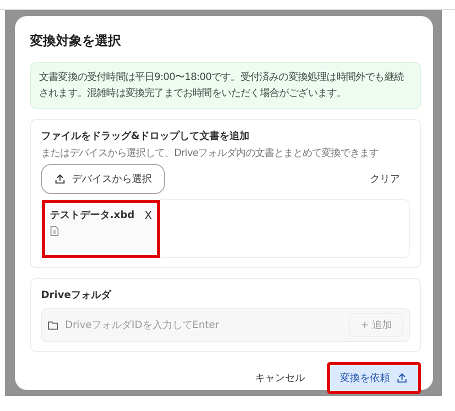 The height and width of the screenshot is (411, 455). I want to click on file-drop-area: テストデータ.xbd X, so click(225, 228).